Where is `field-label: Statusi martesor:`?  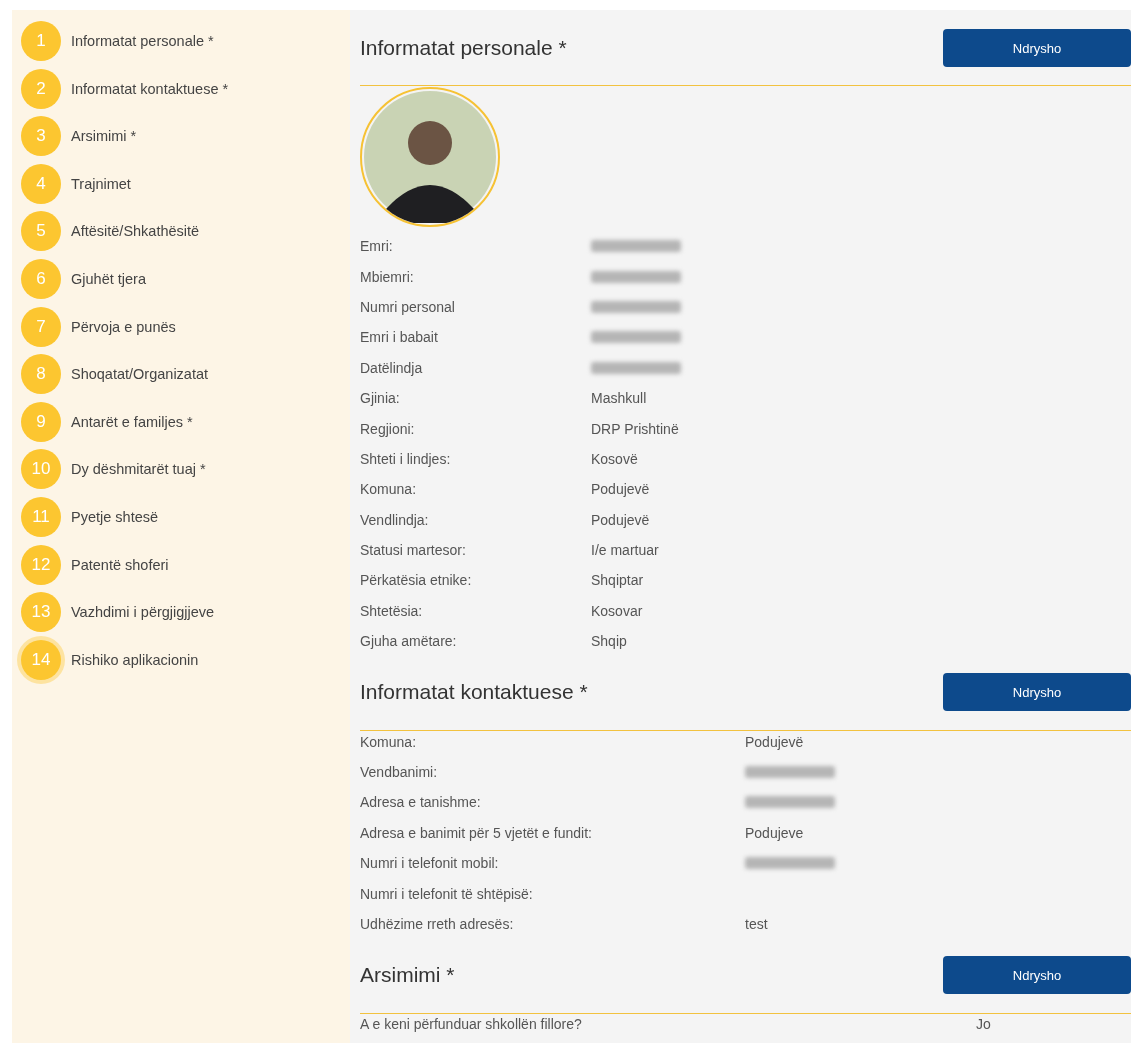 field-label: Statusi martesor: is located at coordinates (413, 550).